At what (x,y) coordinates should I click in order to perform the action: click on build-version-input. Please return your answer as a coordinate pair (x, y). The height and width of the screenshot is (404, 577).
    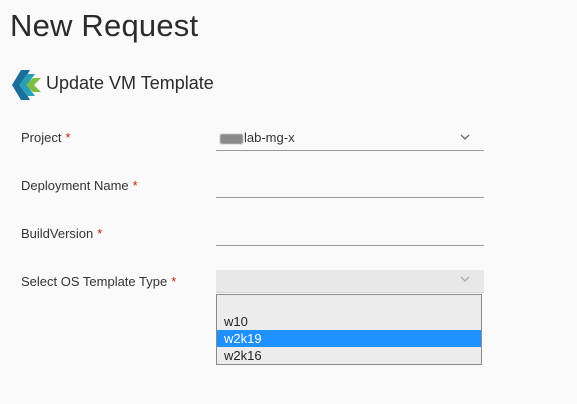
    Looking at the image, I should click on (350, 234).